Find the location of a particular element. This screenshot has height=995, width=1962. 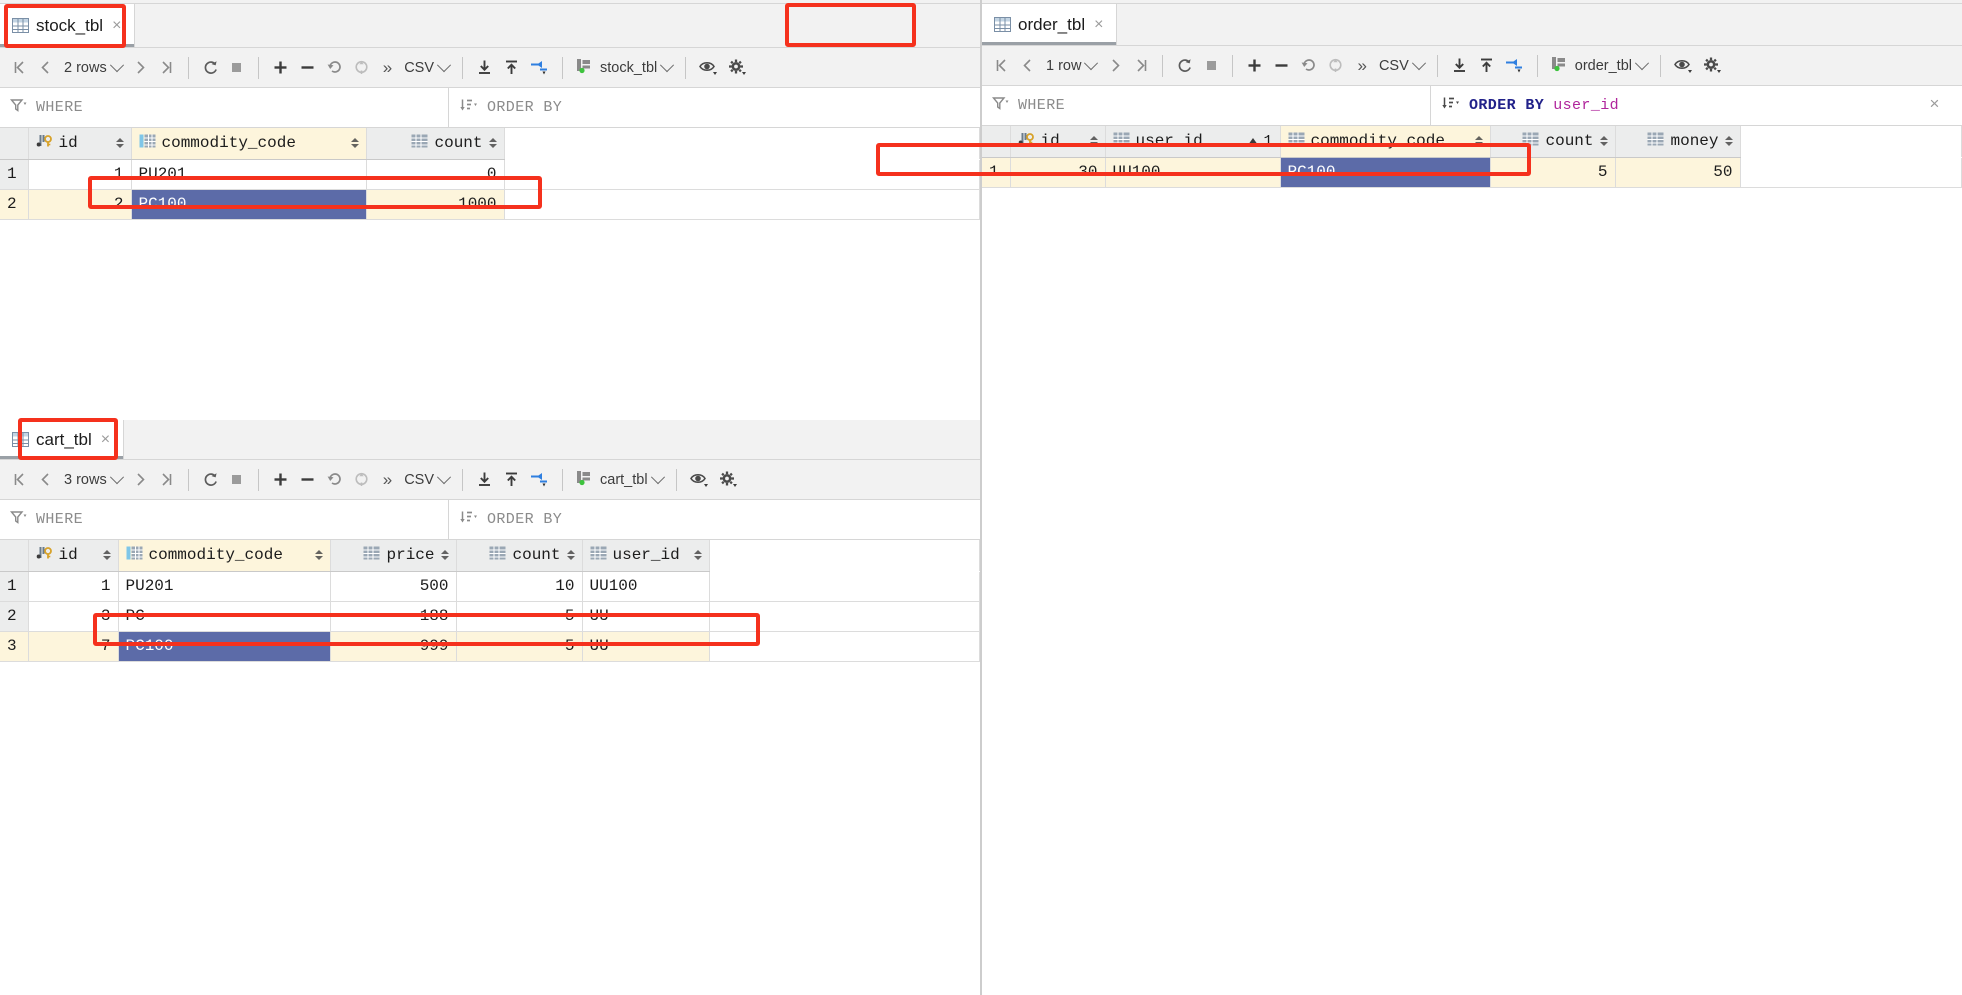

data-source-selector: order_tbl is located at coordinates (1599, 65).